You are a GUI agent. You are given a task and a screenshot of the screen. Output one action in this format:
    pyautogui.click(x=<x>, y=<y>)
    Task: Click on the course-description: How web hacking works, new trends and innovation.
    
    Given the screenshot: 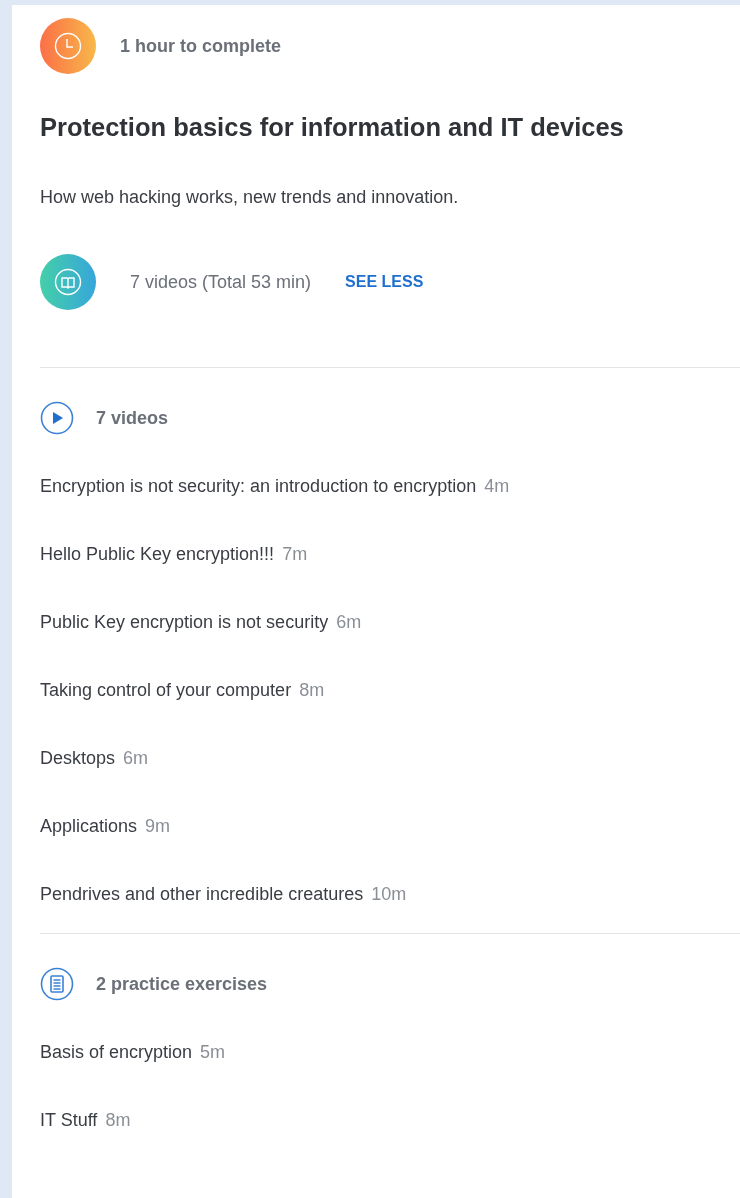 What is the action you would take?
    pyautogui.click(x=250, y=197)
    